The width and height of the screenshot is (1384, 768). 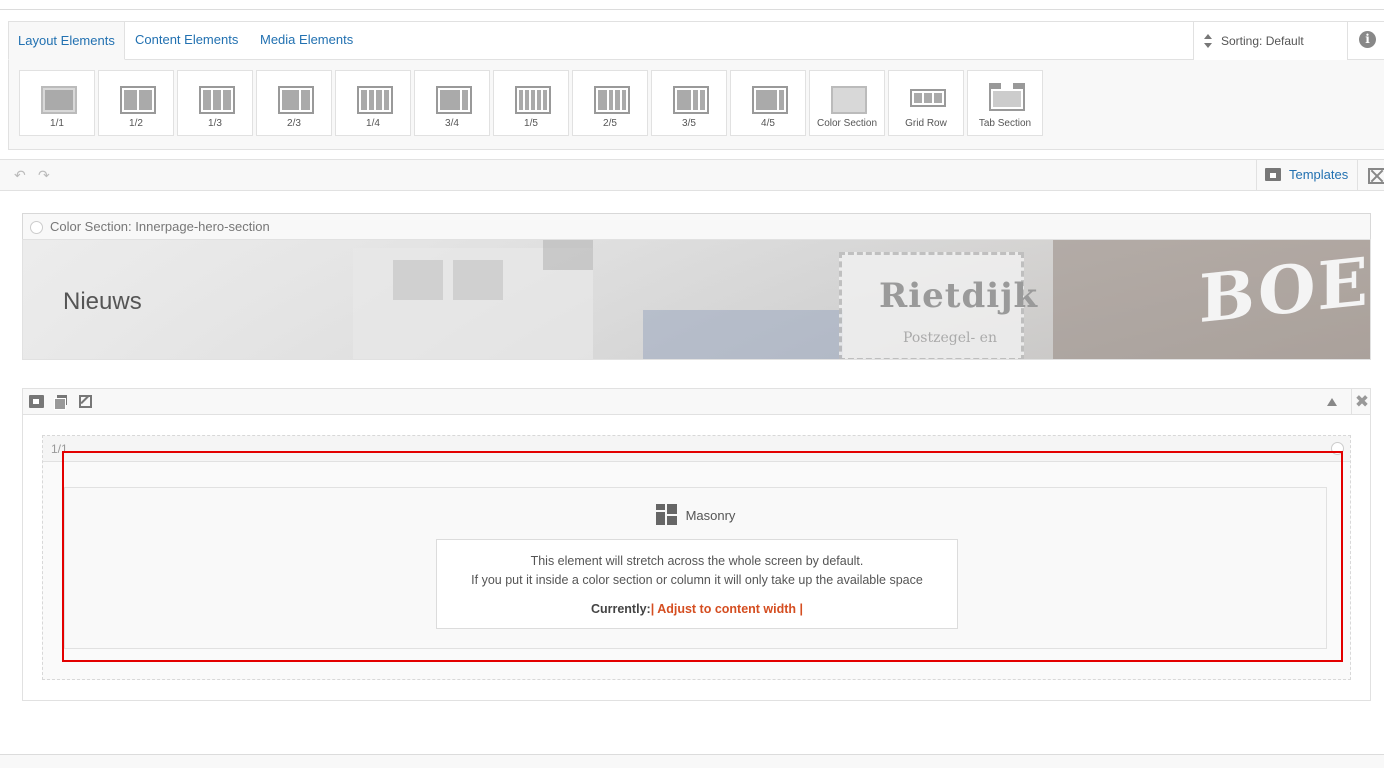 What do you see at coordinates (696, 402) in the screenshot?
I see `section-controls: ✖` at bounding box center [696, 402].